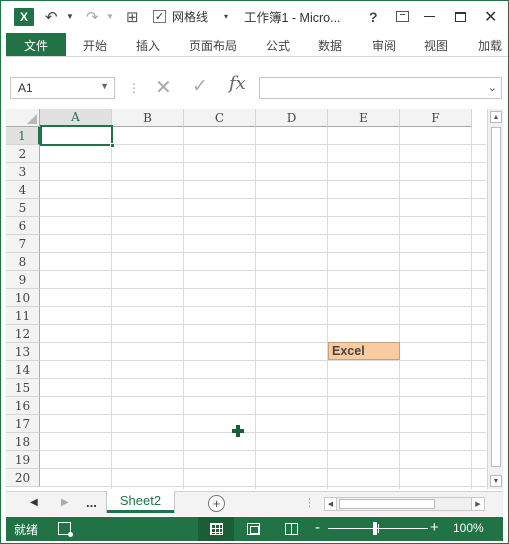  What do you see at coordinates (23, 118) in the screenshot?
I see `select-all-corner` at bounding box center [23, 118].